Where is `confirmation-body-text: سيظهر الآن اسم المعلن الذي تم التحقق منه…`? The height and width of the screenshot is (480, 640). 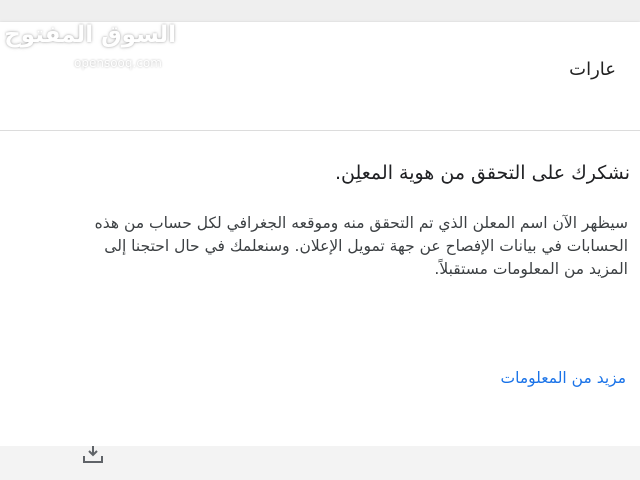
confirmation-body-text: سيظهر الآن اسم المعلن الذي تم التحقق منه… is located at coordinates (361, 246).